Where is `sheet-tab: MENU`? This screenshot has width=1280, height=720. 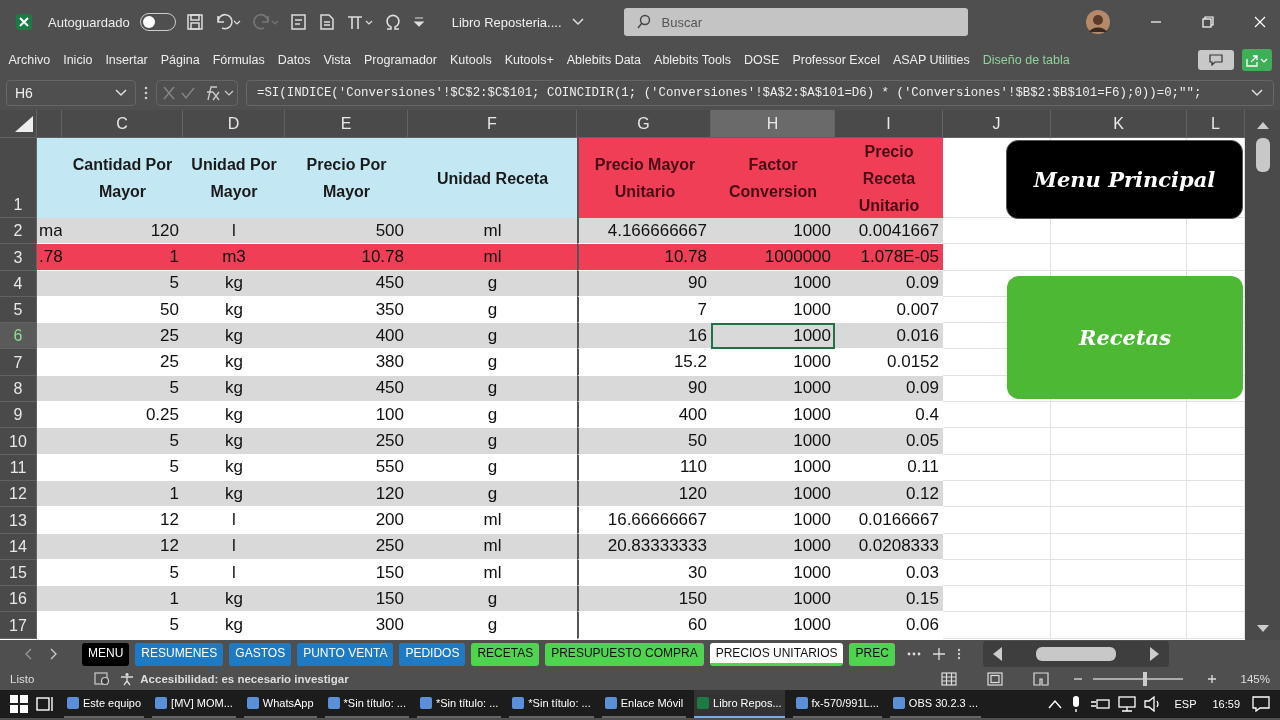 sheet-tab: MENU is located at coordinates (106, 654).